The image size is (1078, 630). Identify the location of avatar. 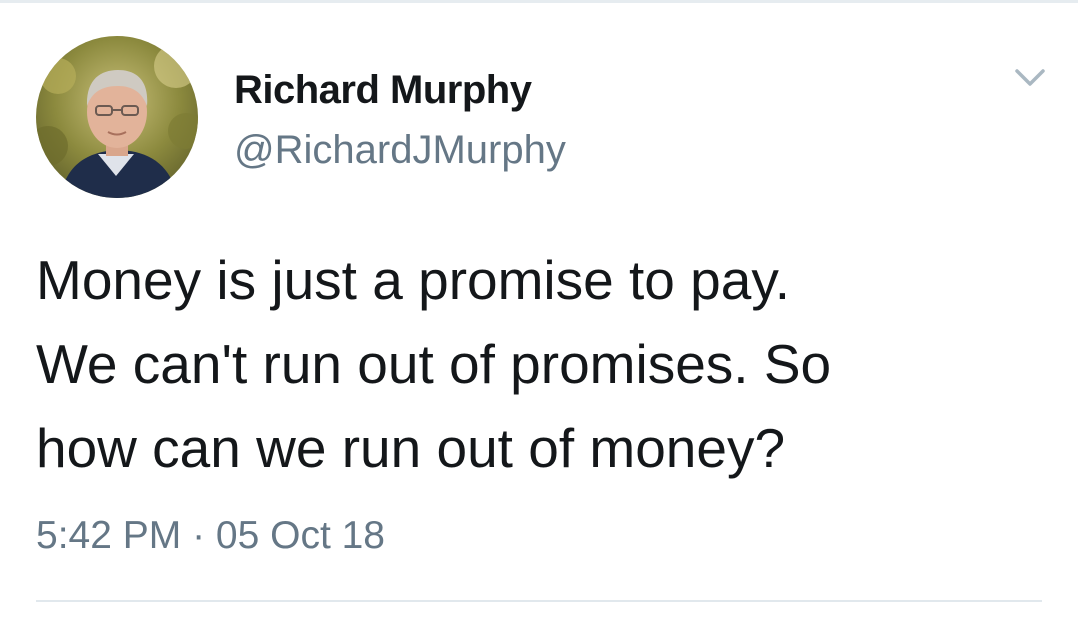
(117, 117).